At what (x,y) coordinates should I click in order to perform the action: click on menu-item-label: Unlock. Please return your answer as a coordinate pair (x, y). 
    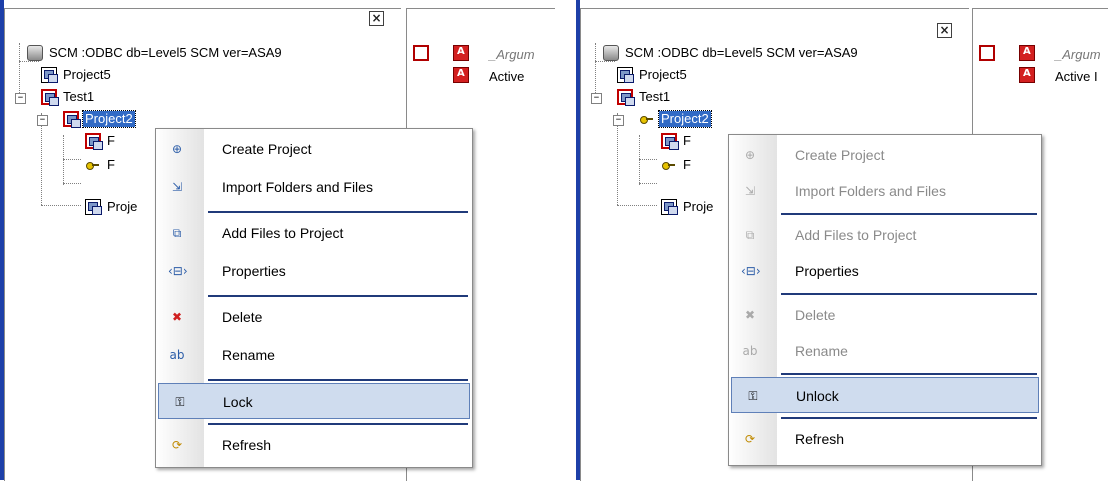
    Looking at the image, I should click on (817, 396).